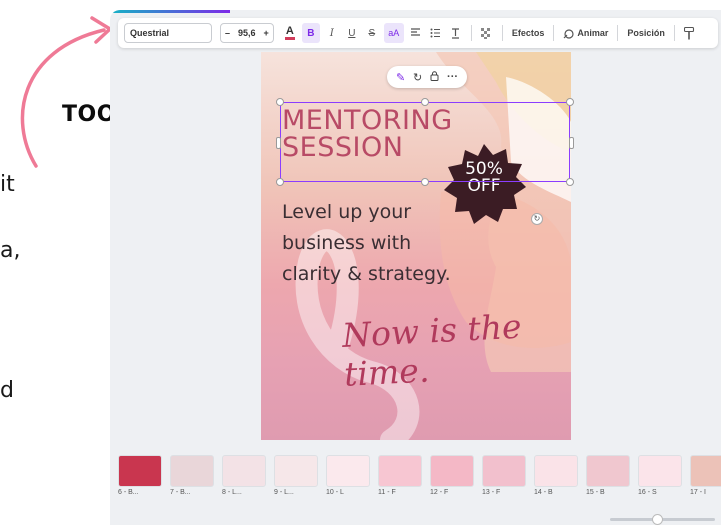 The width and height of the screenshot is (721, 525). I want to click on selection-box, so click(425, 142).